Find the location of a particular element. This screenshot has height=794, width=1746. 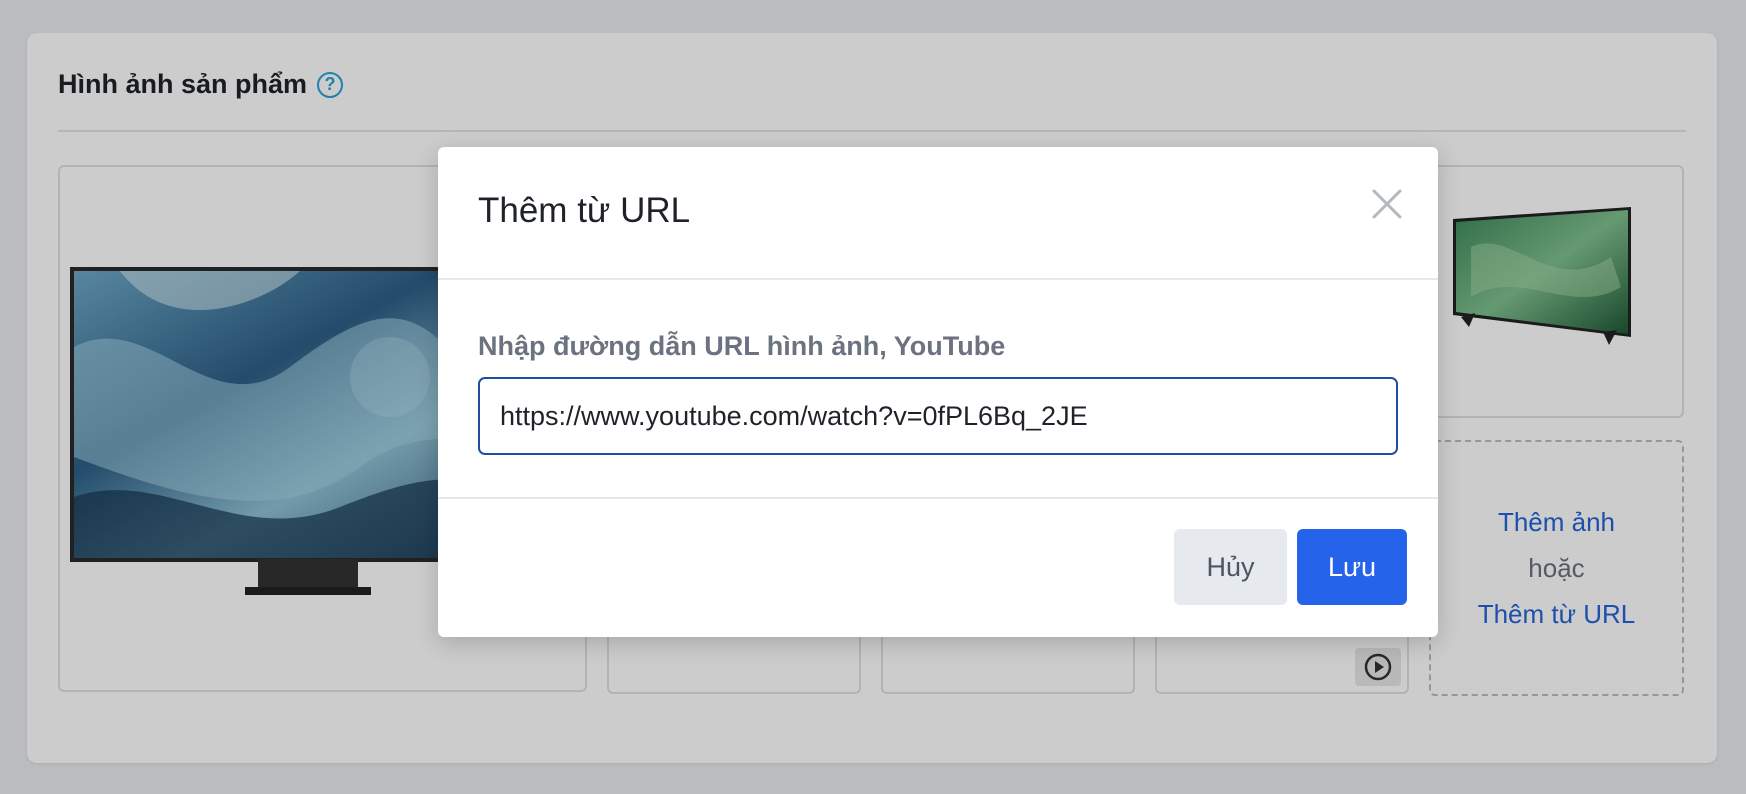

modal-footer-divider is located at coordinates (938, 498).